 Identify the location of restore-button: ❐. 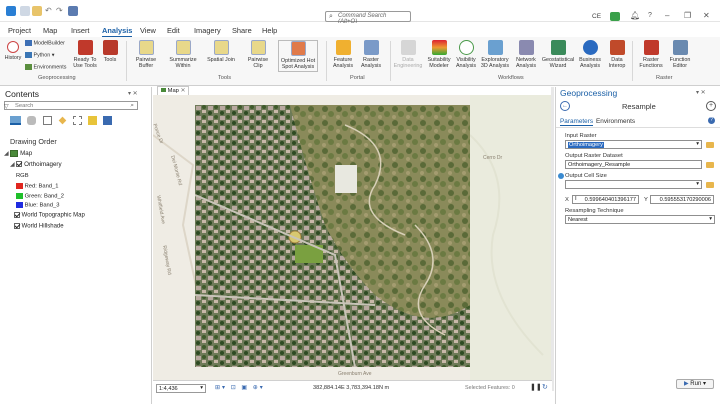
(687, 15).